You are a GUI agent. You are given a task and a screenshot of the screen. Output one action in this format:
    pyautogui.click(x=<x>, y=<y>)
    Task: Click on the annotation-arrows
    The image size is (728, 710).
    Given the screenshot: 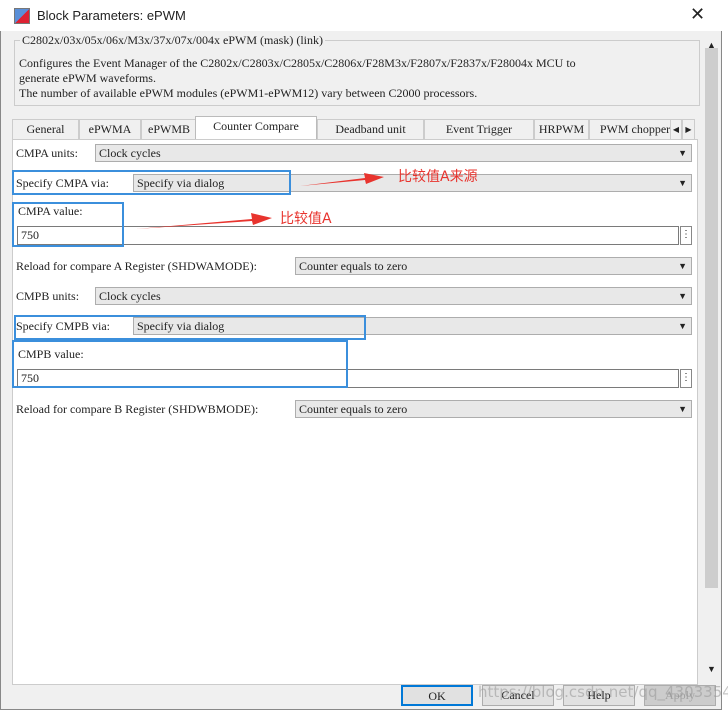 What is the action you would take?
    pyautogui.click(x=260, y=201)
    